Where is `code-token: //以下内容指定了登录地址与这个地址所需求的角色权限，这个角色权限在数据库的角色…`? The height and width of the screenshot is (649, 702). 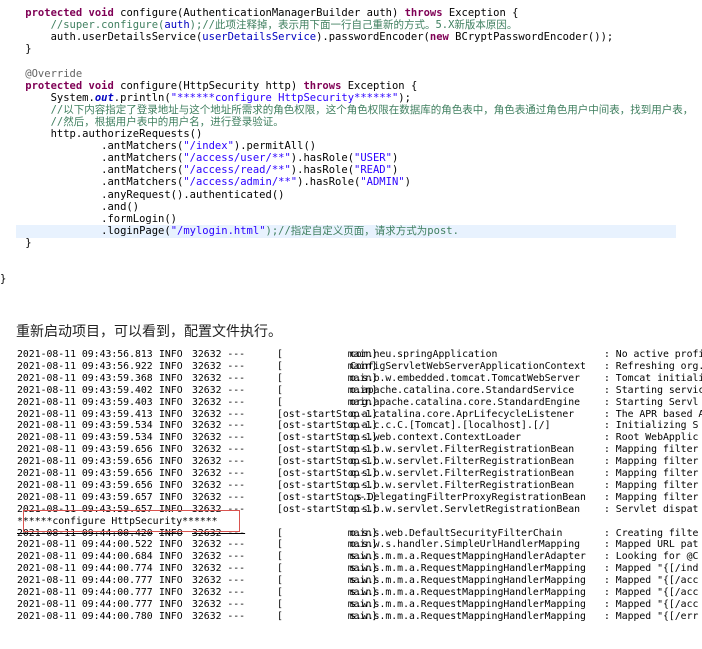
code-token: //以下内容指定了登录地址与这个地址所需求的角色权限，这个角色权限在数据库的角色… is located at coordinates (347, 109).